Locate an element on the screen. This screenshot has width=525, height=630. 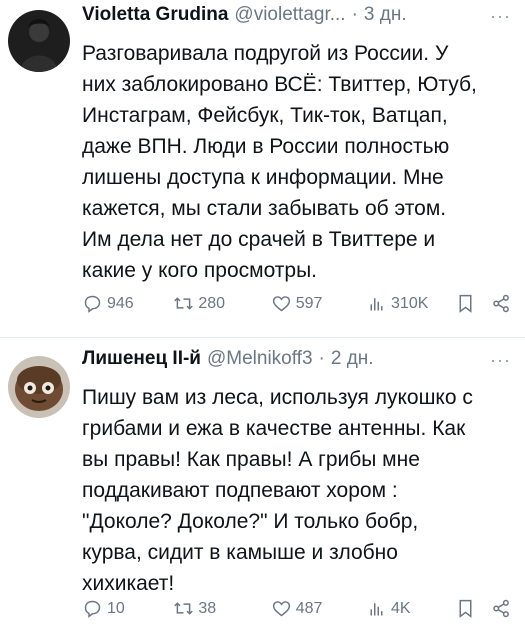
reply-count: 946 is located at coordinates (120, 303).